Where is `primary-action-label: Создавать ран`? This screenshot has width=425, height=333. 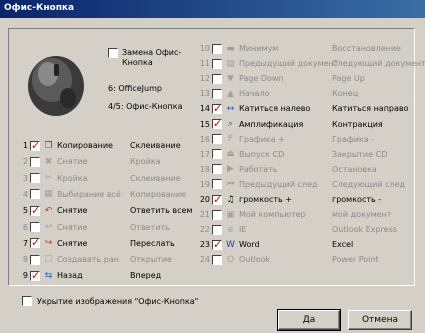 primary-action-label: Создавать ран is located at coordinates (88, 260).